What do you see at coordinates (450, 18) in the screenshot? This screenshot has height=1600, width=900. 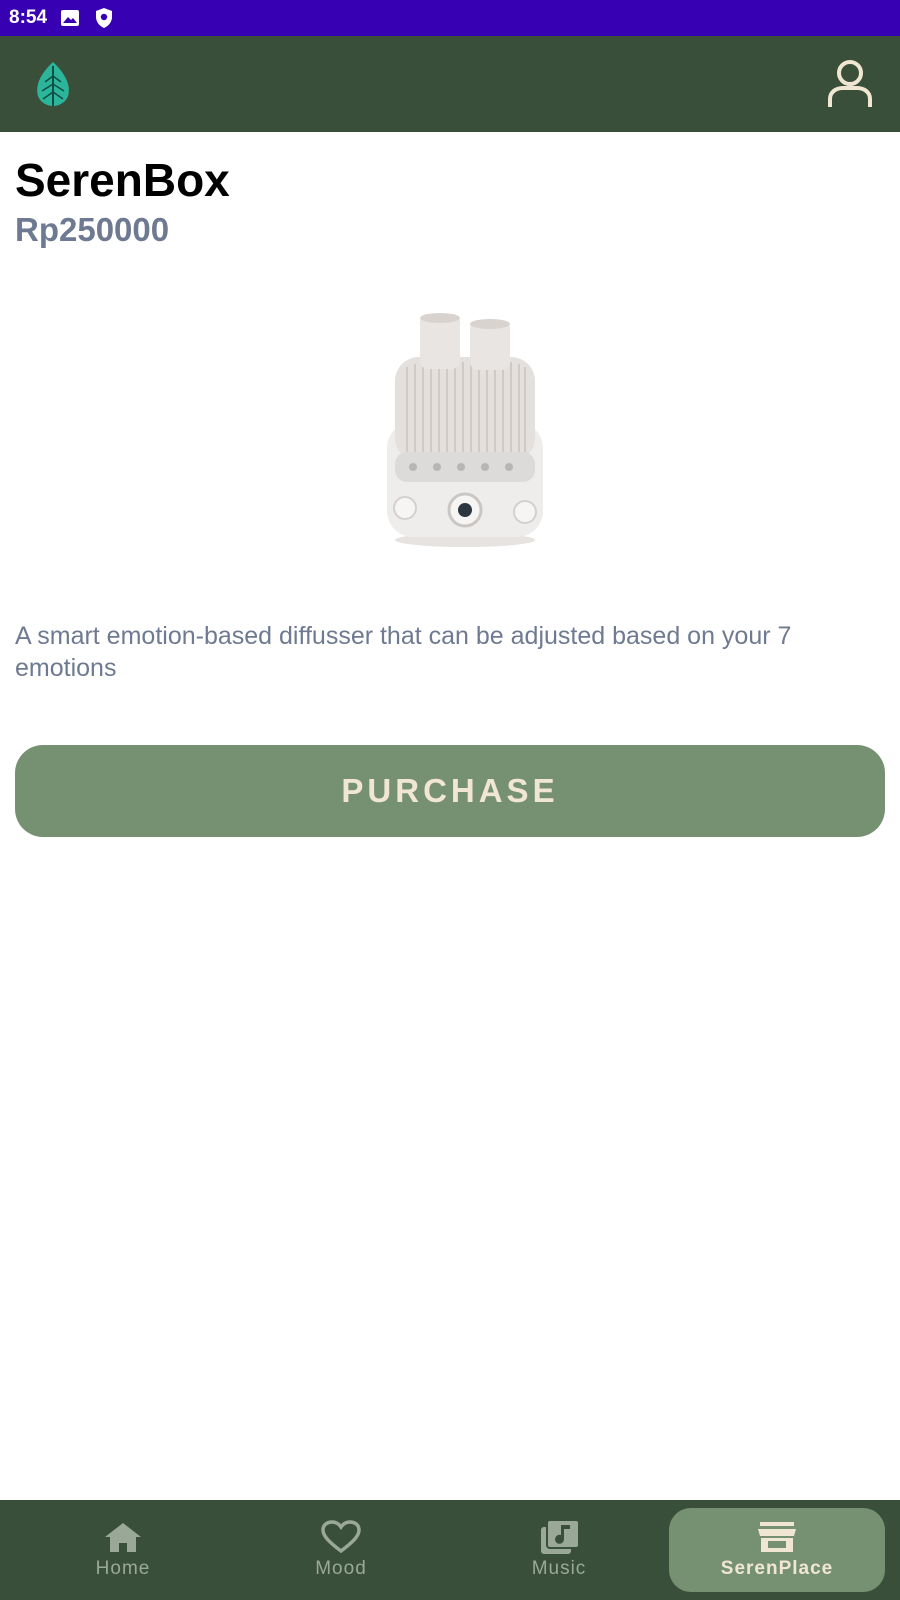 I see `status-bar: 8:54` at bounding box center [450, 18].